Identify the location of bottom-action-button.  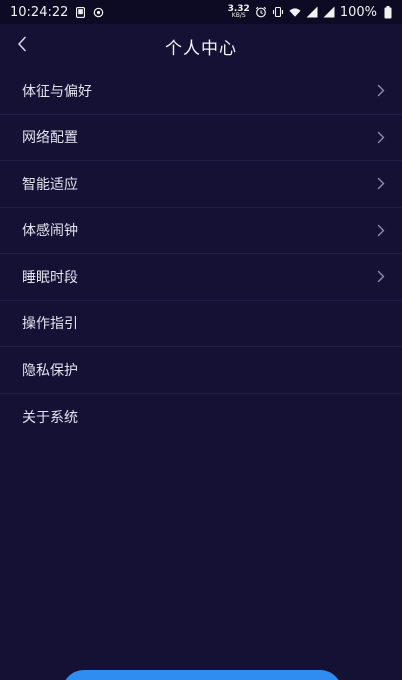
(202, 675).